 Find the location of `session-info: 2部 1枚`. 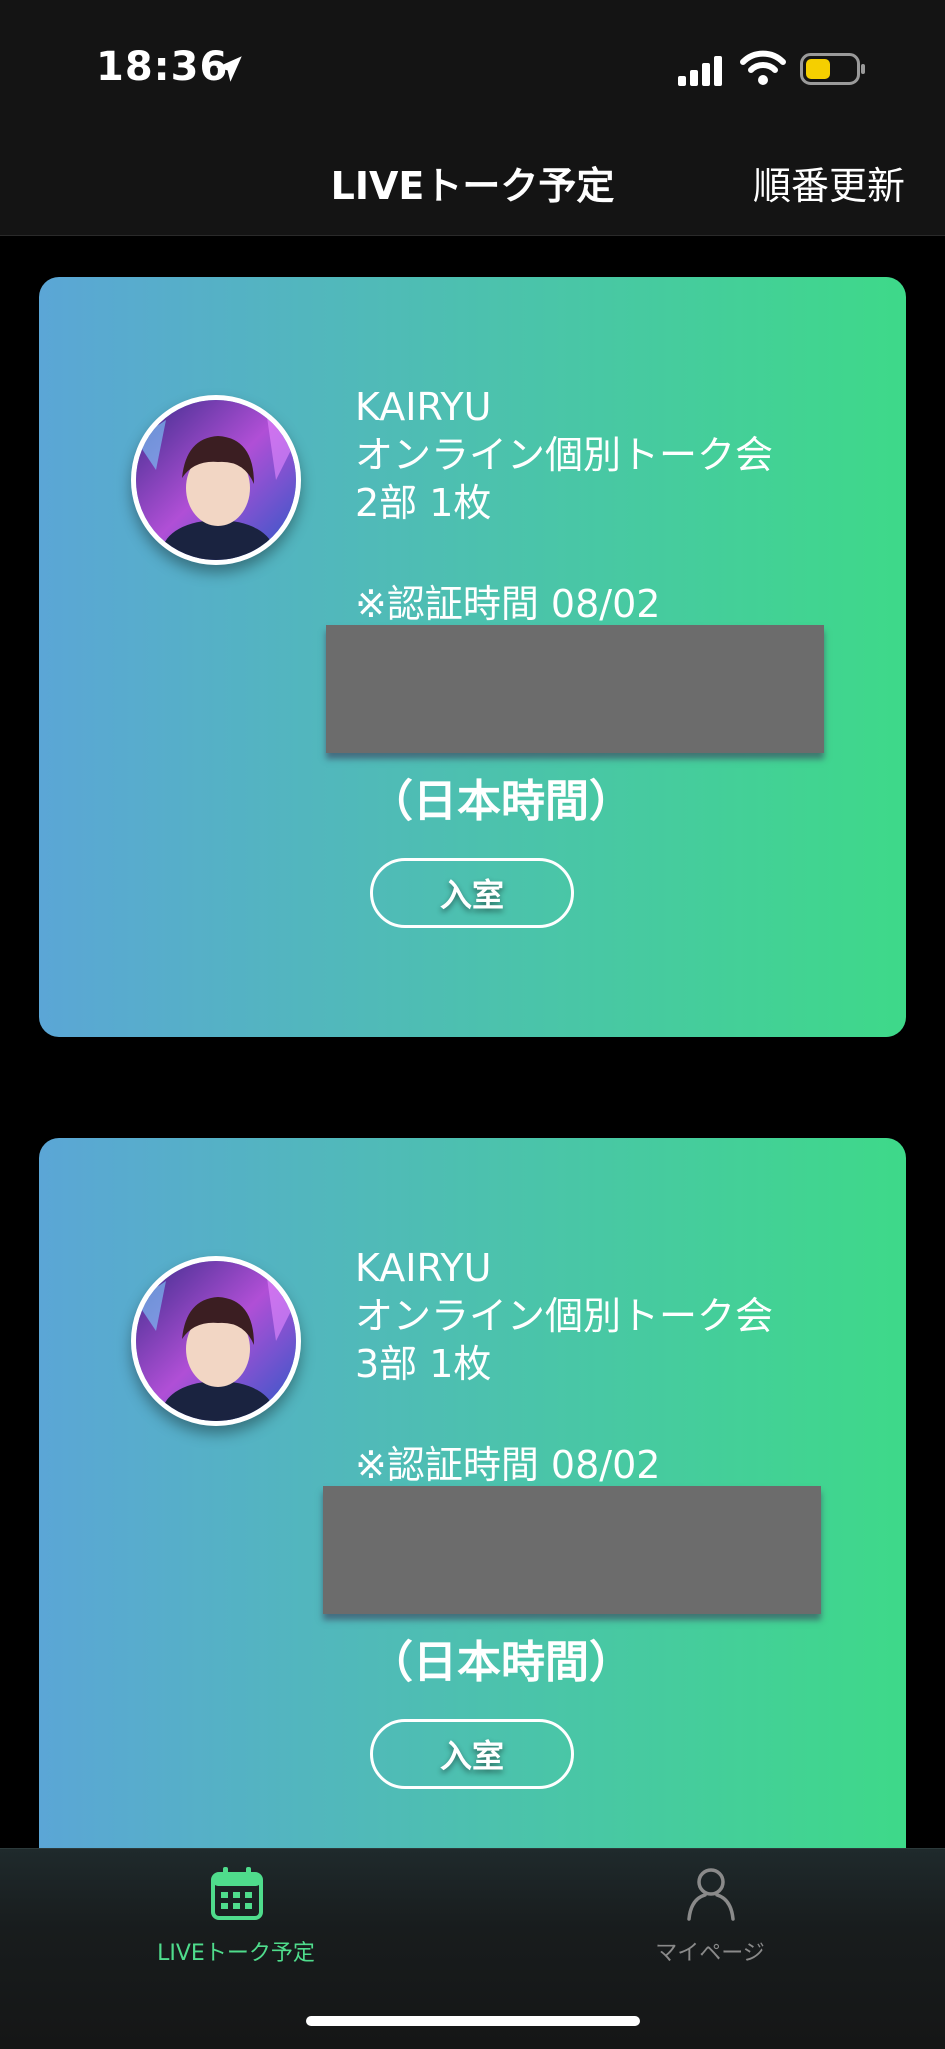

session-info: 2部 1枚 is located at coordinates (423, 503).